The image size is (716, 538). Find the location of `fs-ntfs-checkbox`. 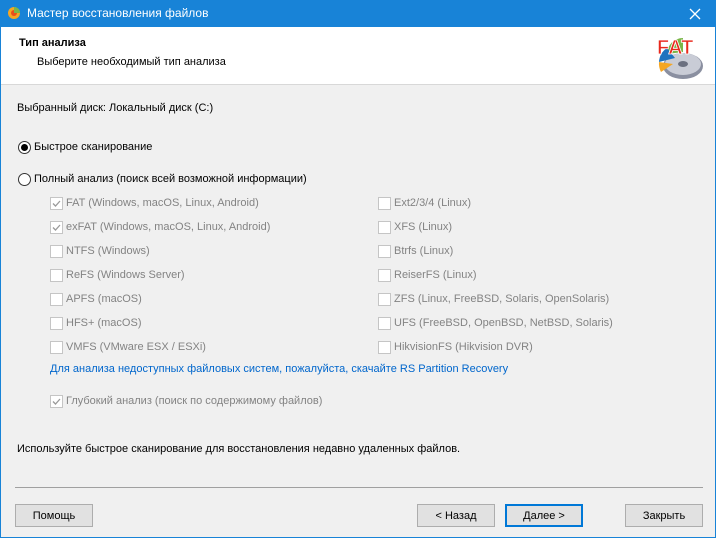

fs-ntfs-checkbox is located at coordinates (56, 251).